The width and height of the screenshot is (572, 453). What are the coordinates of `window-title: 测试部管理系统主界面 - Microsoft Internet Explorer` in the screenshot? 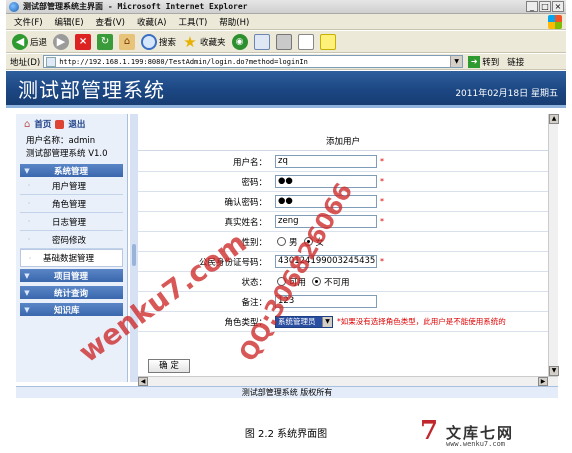 It's located at (135, 6).